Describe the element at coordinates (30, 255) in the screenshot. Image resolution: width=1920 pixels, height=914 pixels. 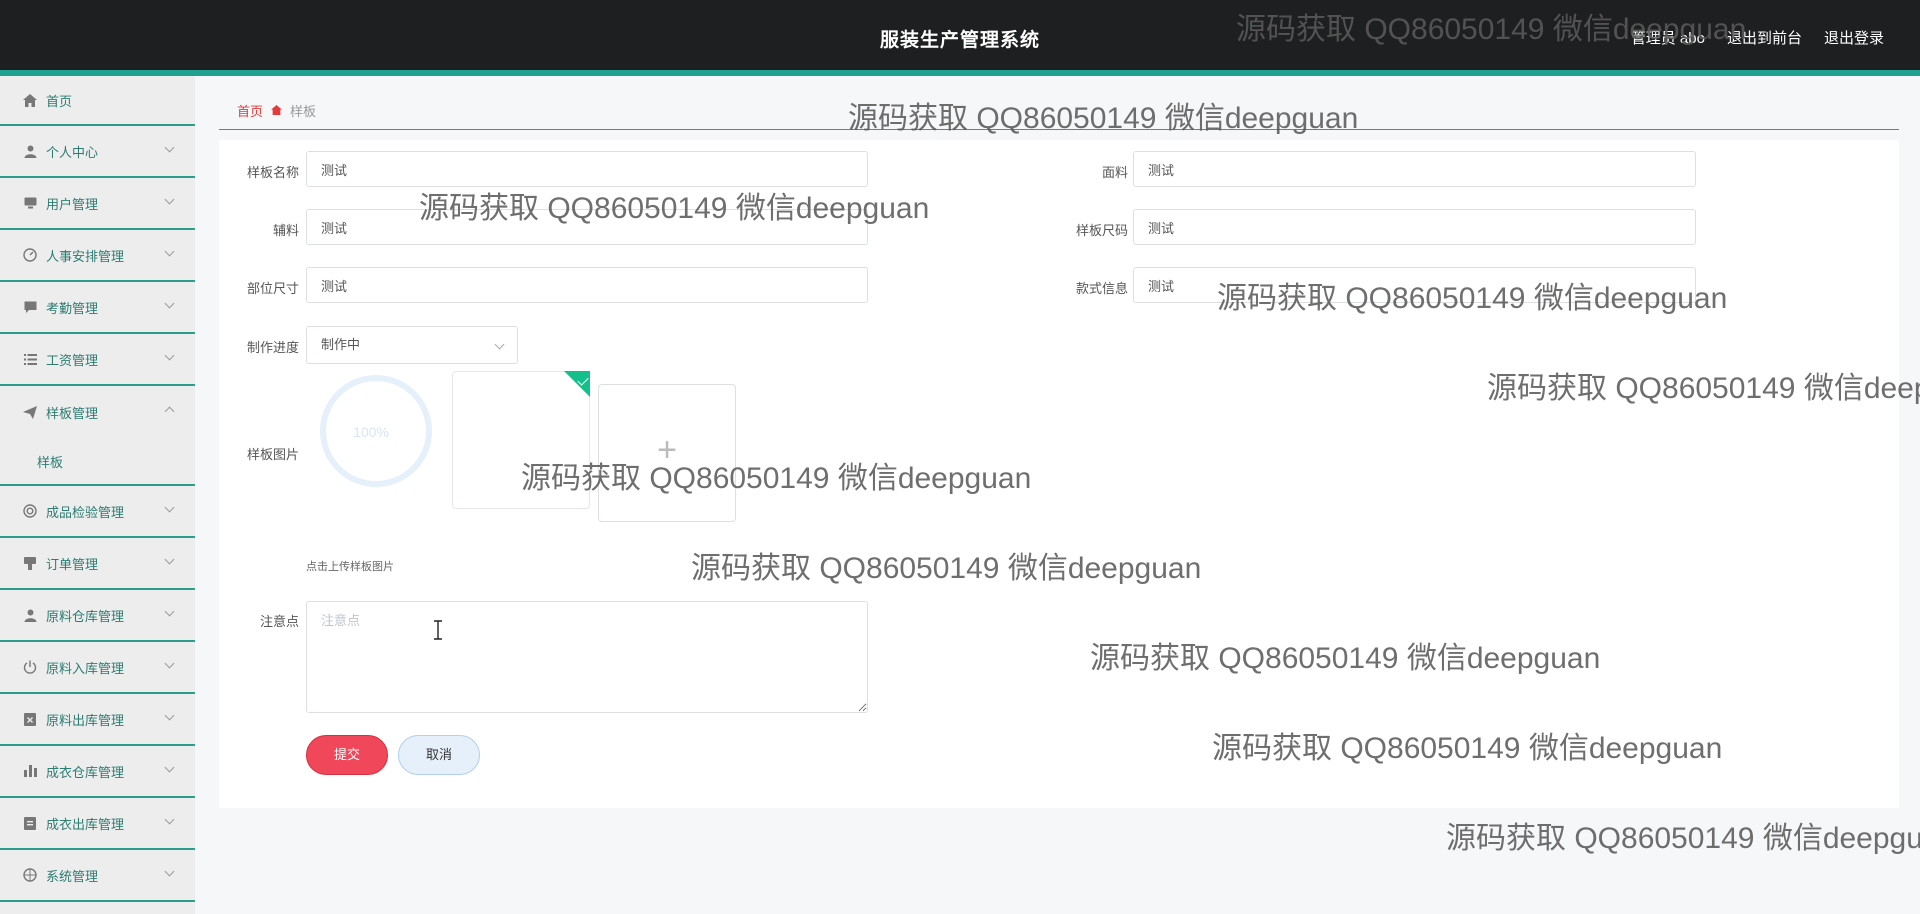
I see `dashboard-icon` at that location.